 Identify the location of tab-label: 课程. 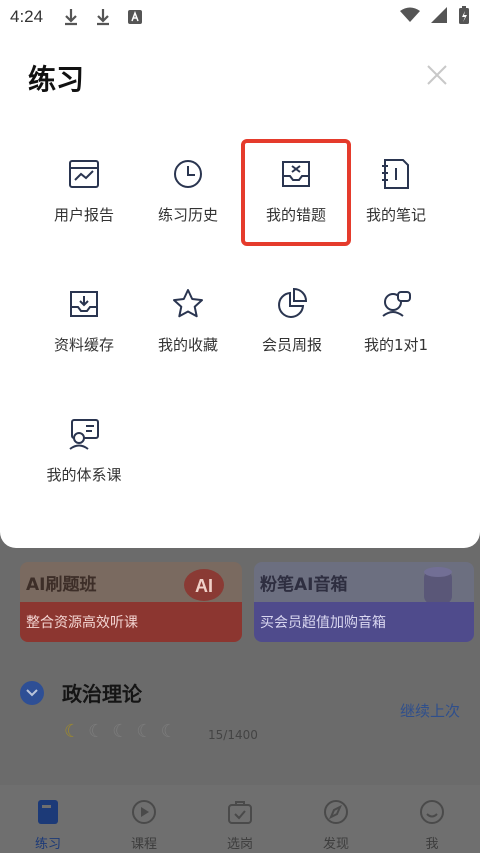
(143, 844).